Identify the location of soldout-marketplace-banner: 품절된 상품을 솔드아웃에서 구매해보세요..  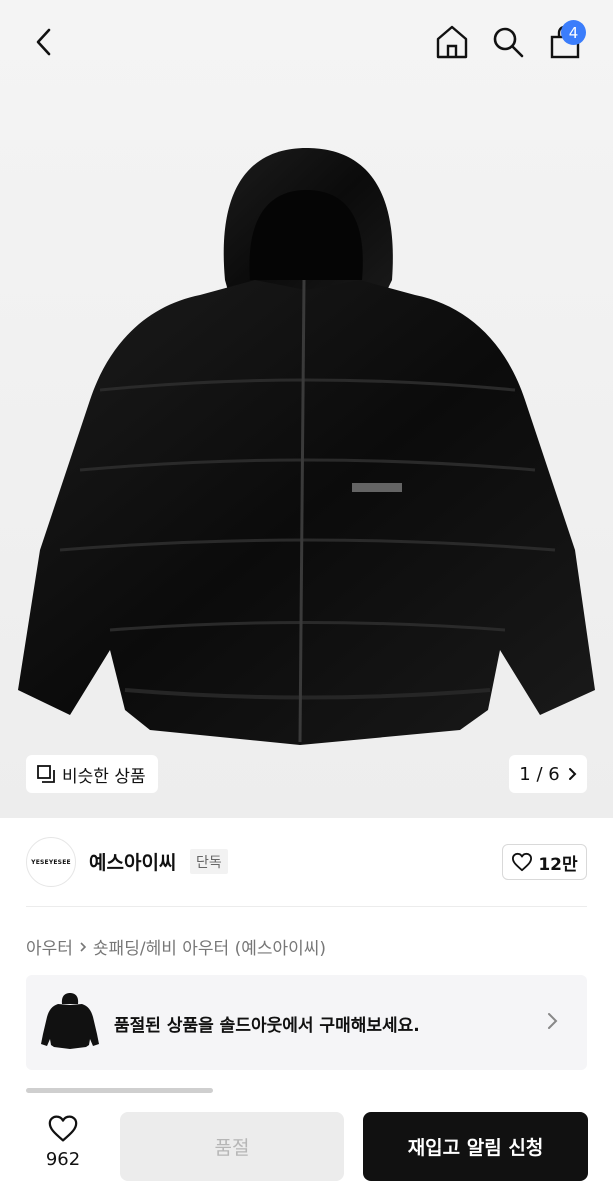
(306, 1022).